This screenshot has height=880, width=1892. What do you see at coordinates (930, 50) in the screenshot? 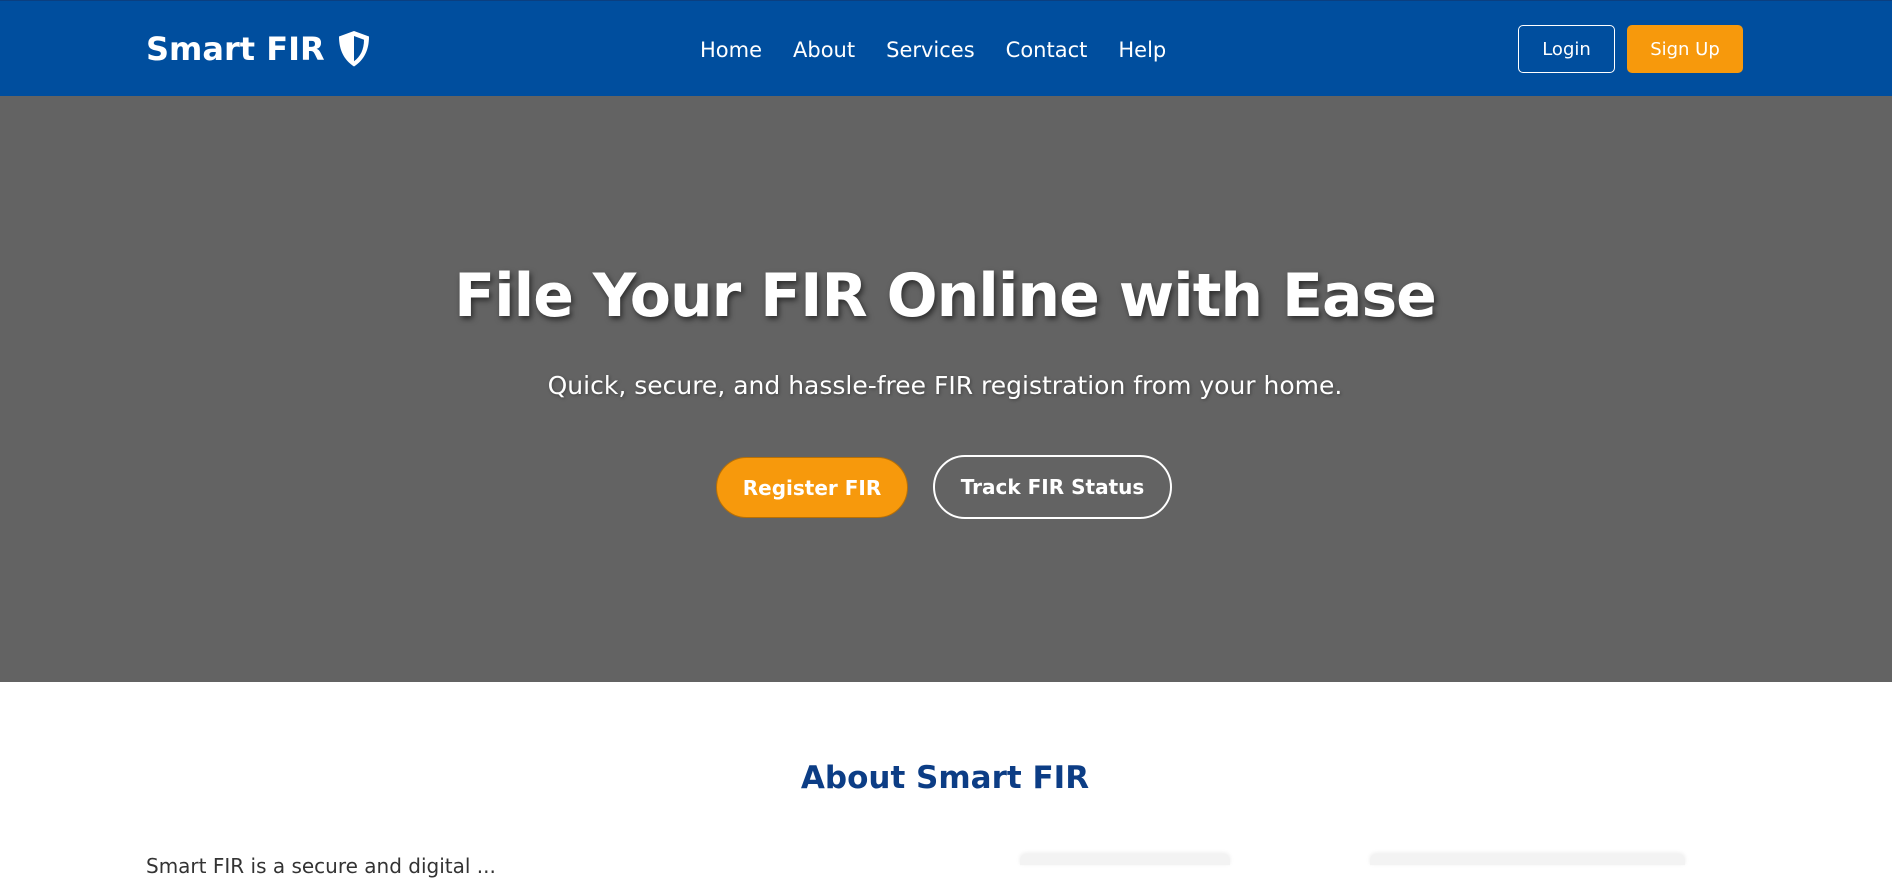
I see `nav-services: Services` at bounding box center [930, 50].